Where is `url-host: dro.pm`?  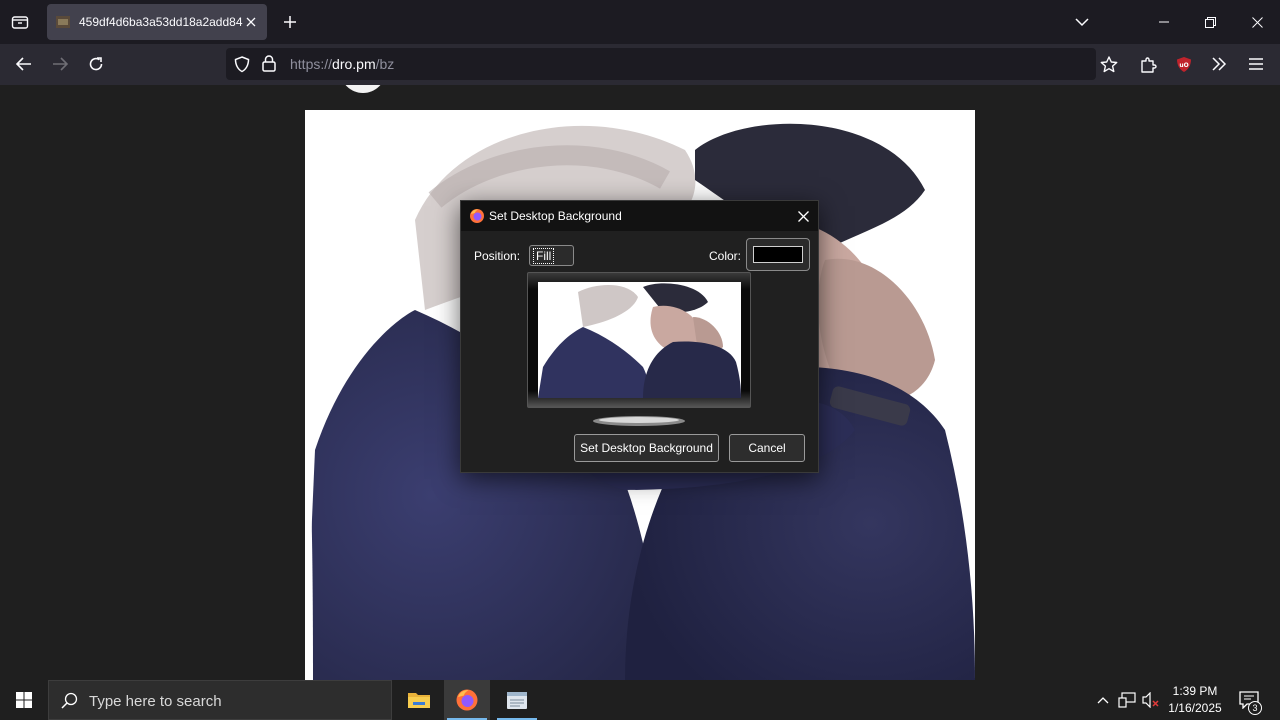
url-host: dro.pm is located at coordinates (354, 64).